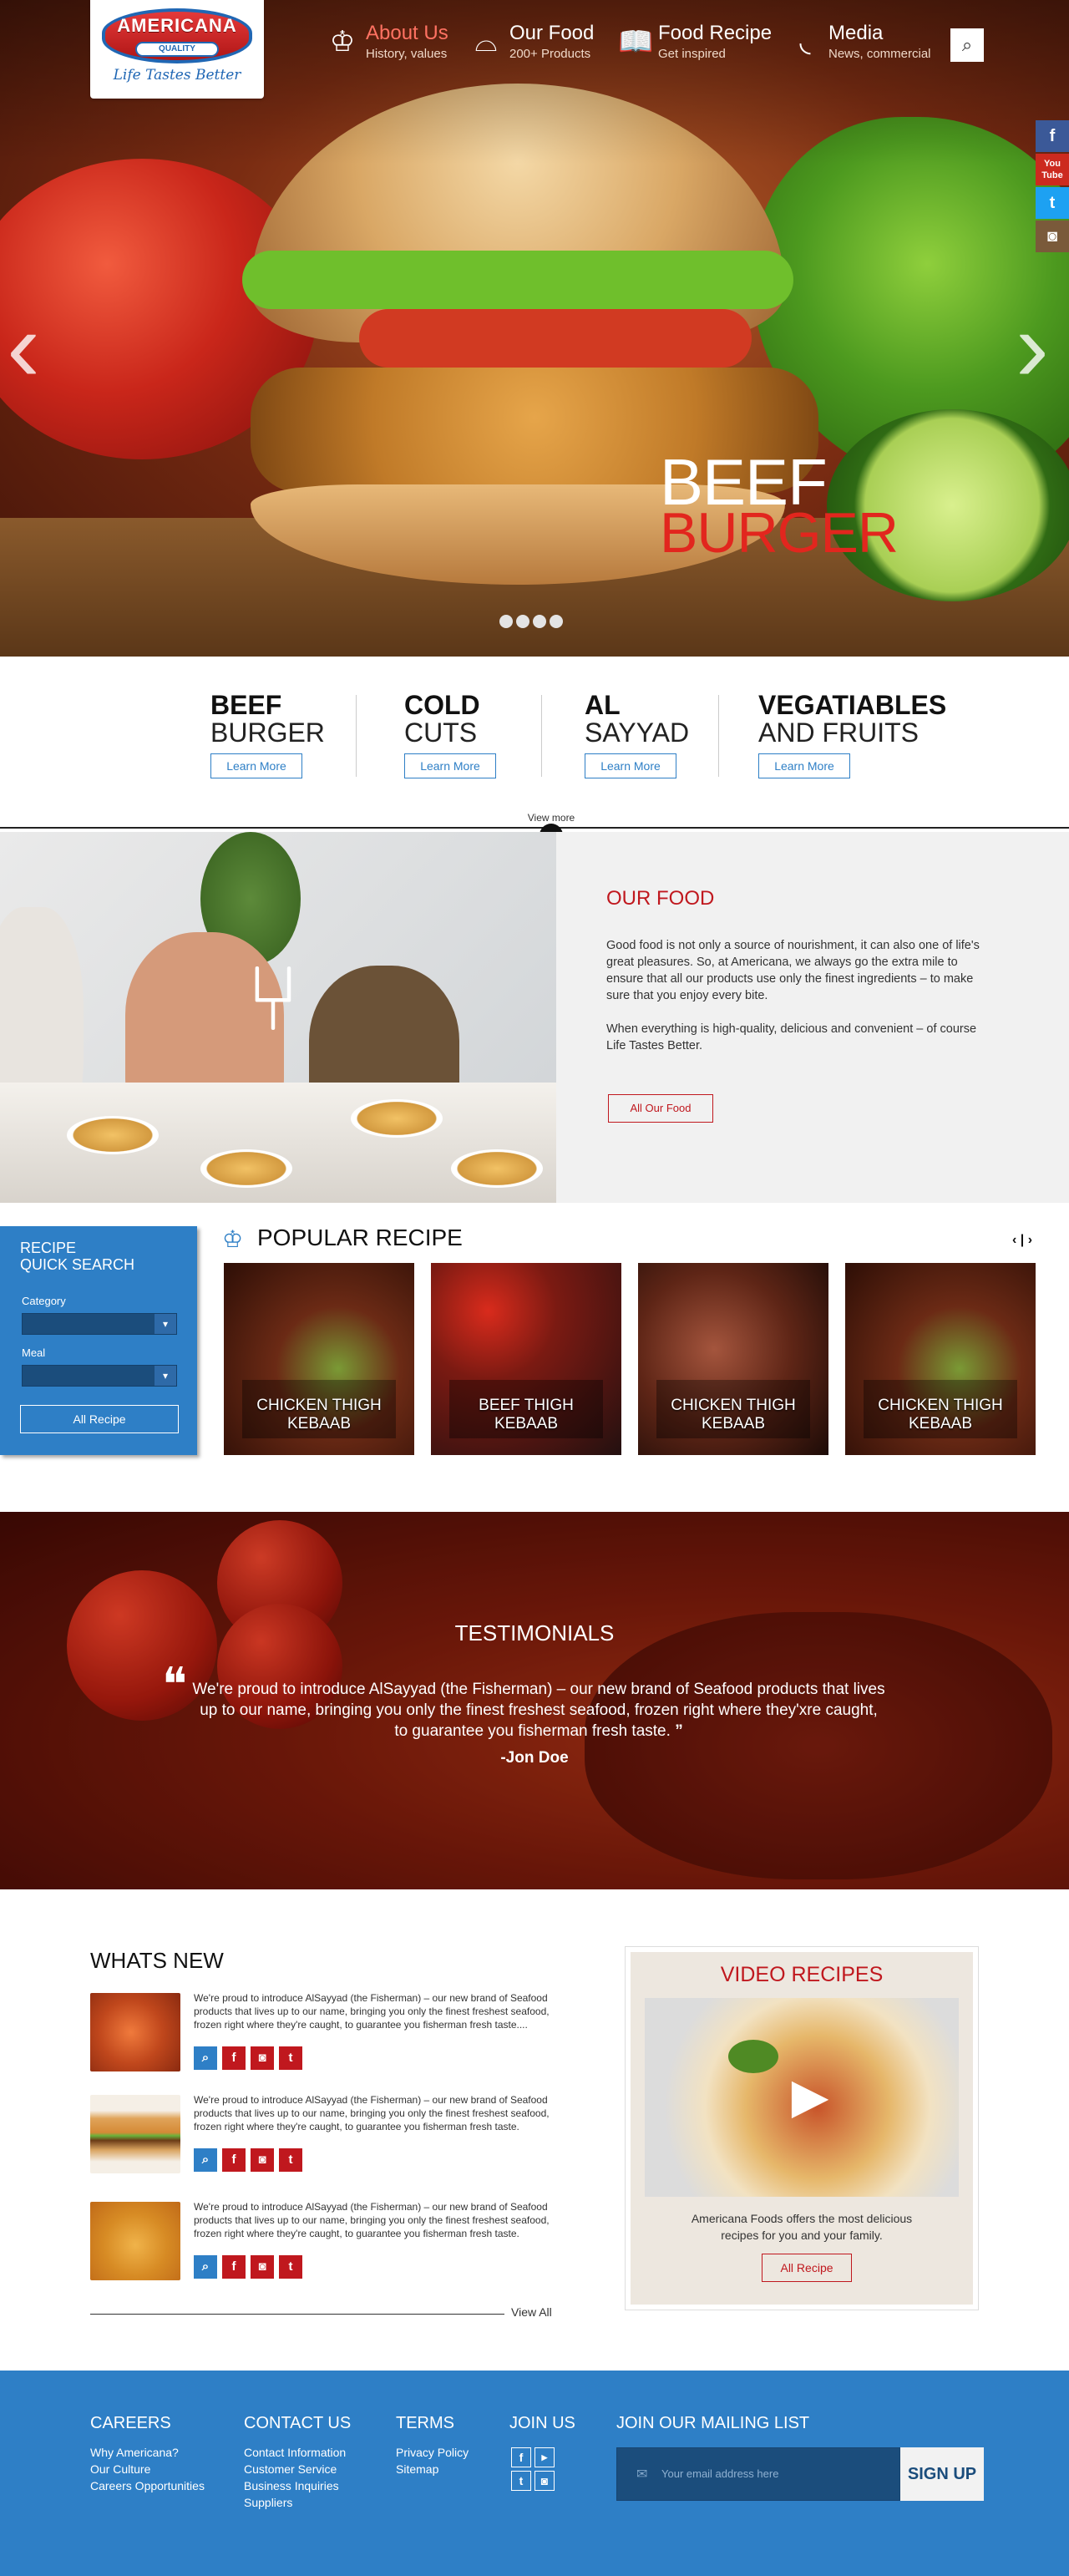  Describe the element at coordinates (805, 42) in the screenshot. I see `rss-icon: ◟` at that location.